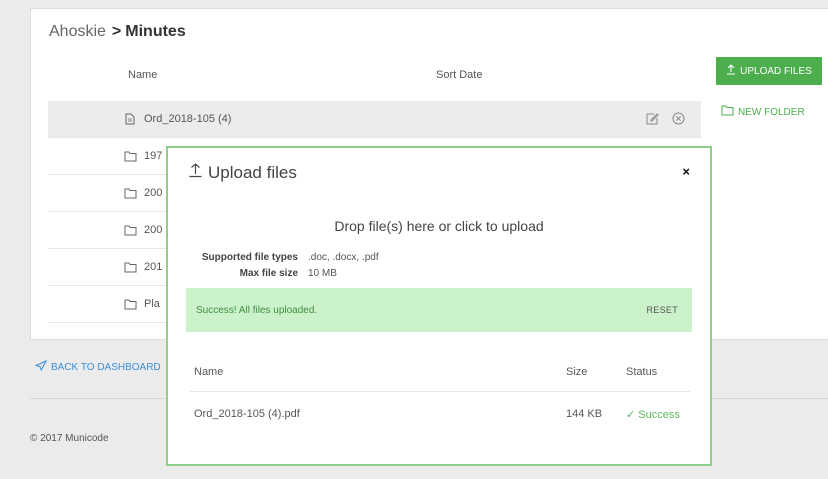  What do you see at coordinates (268, 273) in the screenshot?
I see `max-file-size-label: Max file size` at bounding box center [268, 273].